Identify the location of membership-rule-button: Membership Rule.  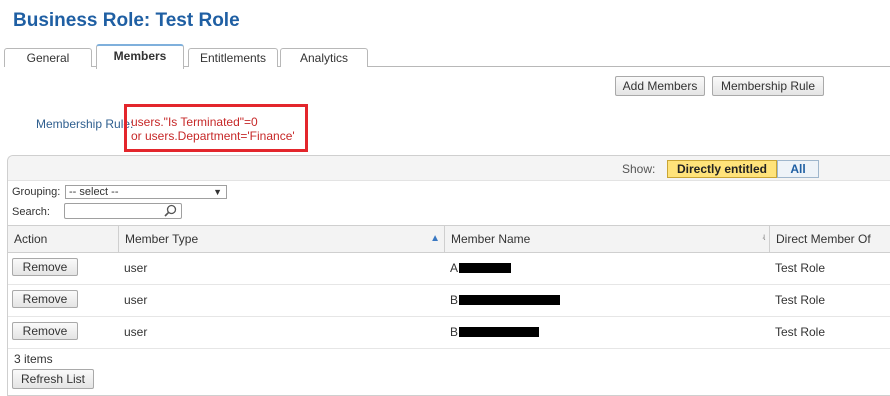
(768, 86).